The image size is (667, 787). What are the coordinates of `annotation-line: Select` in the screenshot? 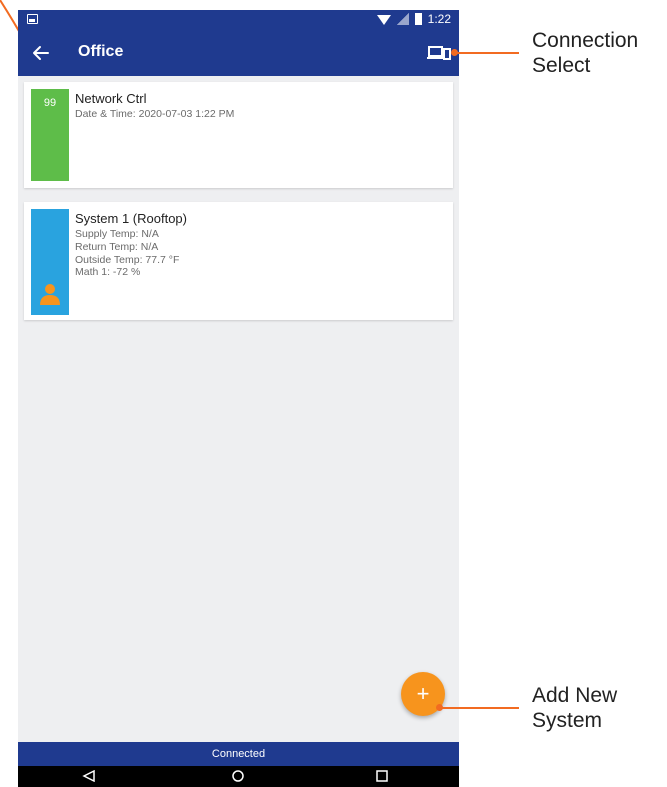 It's located at (561, 65).